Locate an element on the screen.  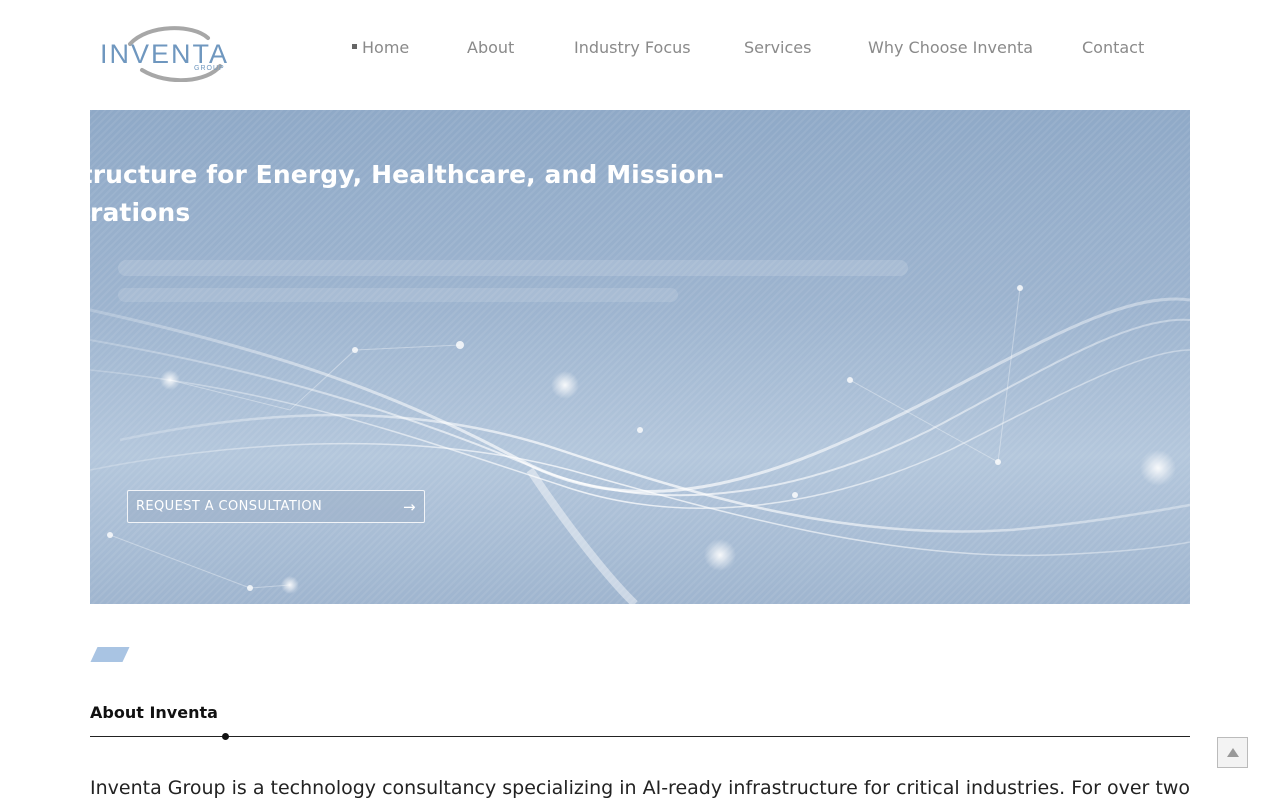
nav-services: Services is located at coordinates (777, 48).